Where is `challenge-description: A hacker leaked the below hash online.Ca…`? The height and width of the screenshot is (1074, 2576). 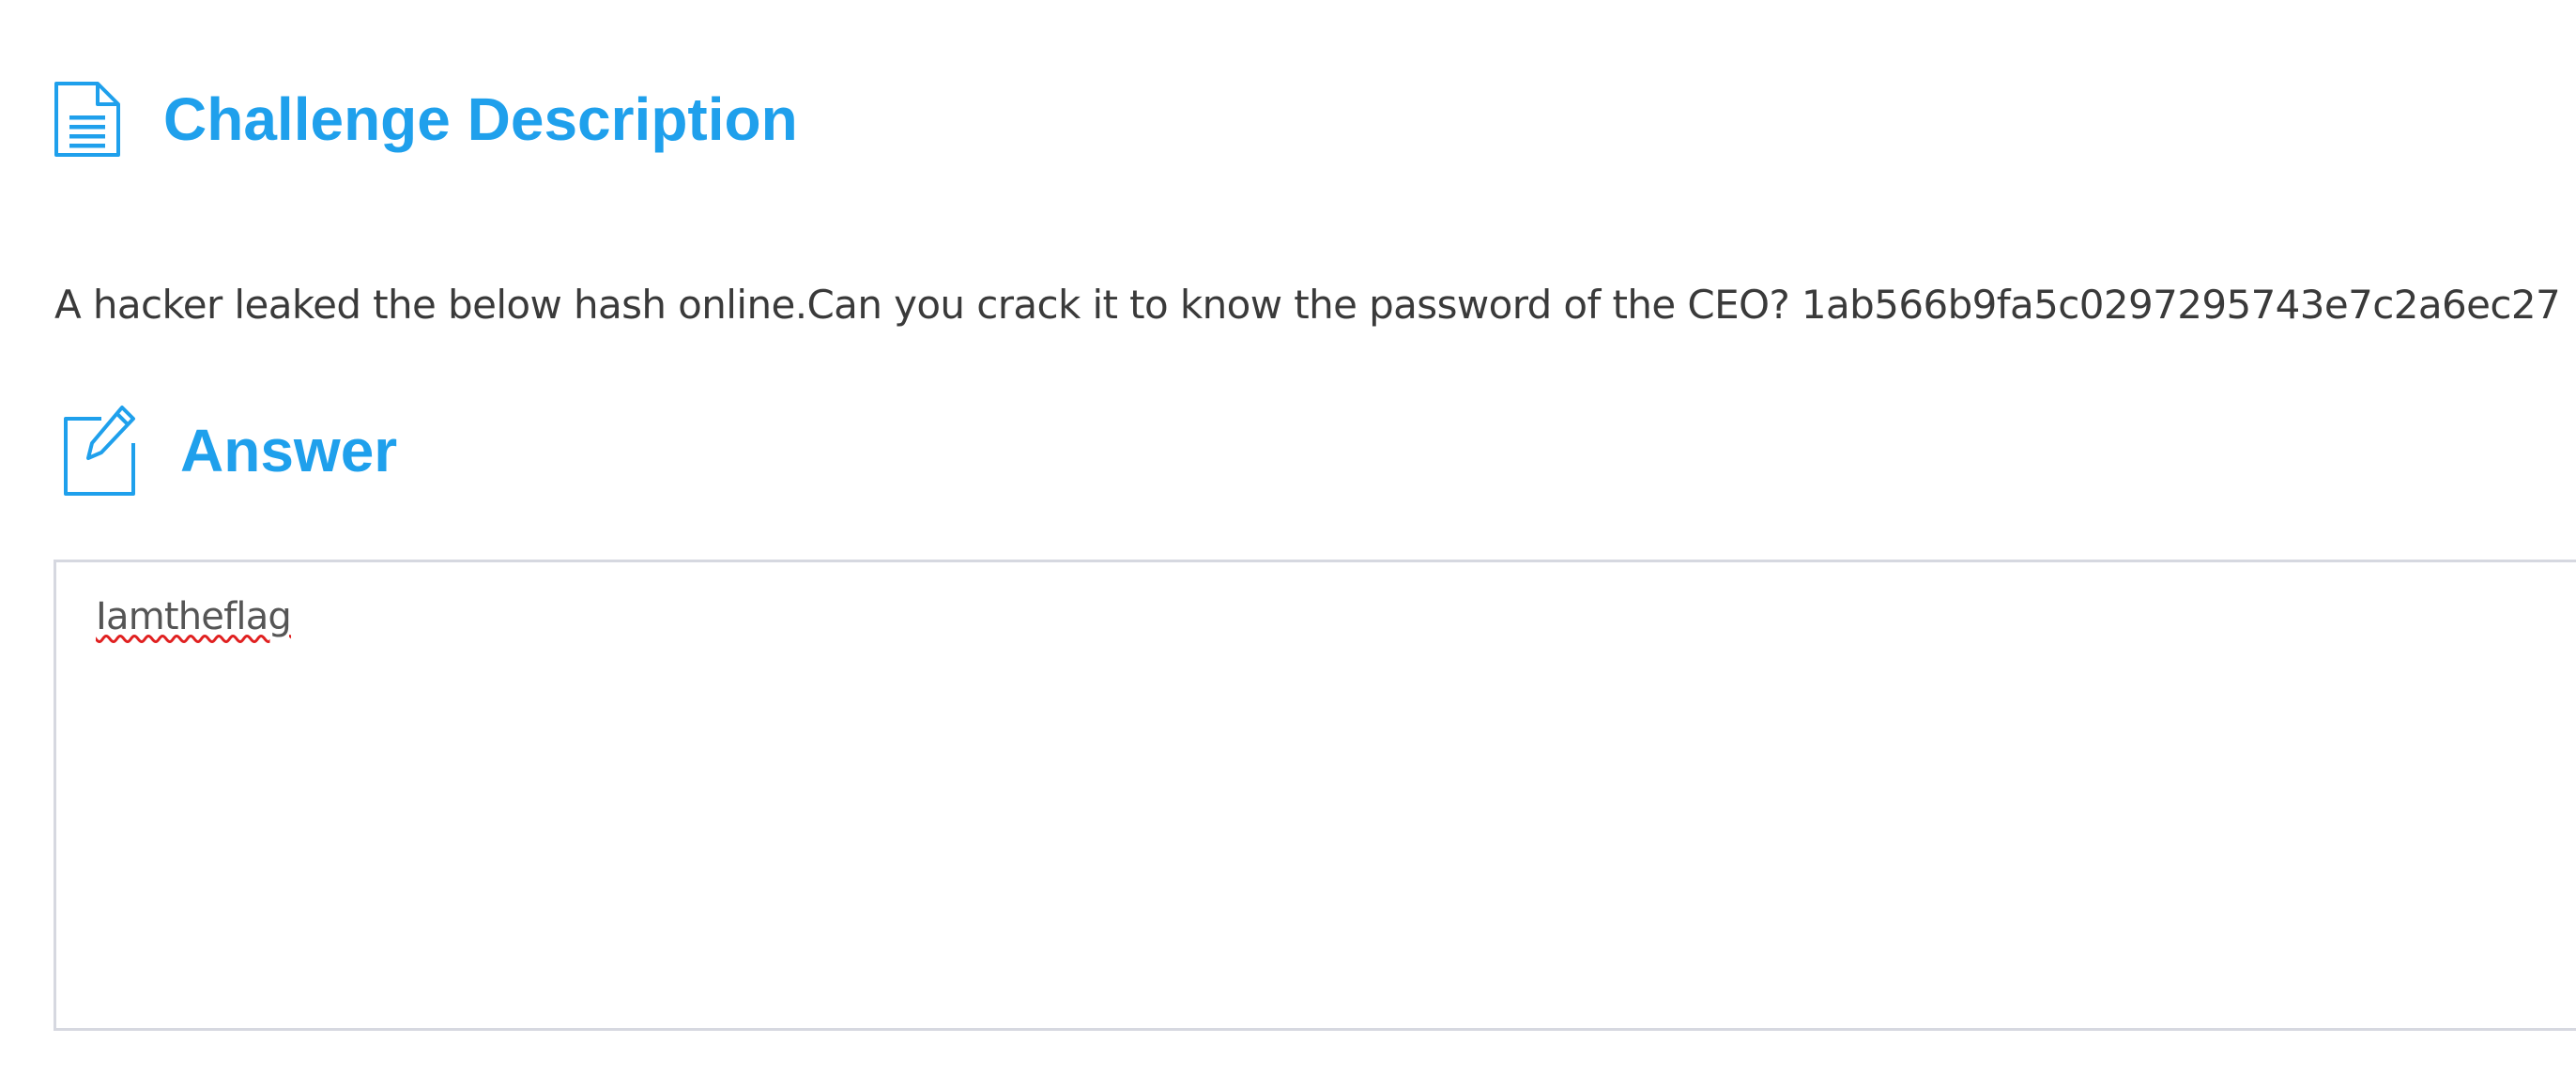 challenge-description: A hacker leaked the below hash online.Ca… is located at coordinates (1308, 305).